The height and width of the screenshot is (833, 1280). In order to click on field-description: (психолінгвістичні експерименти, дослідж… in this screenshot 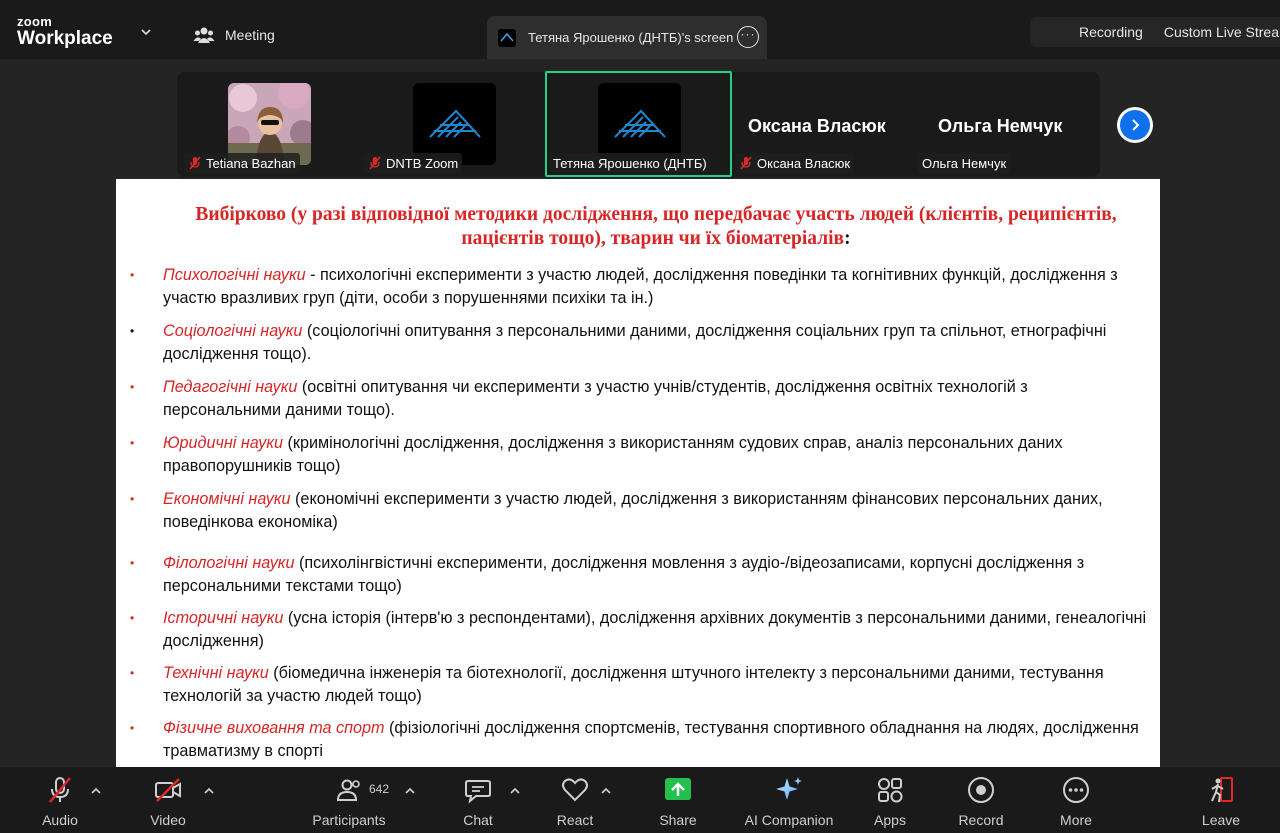, I will do `click(624, 574)`.